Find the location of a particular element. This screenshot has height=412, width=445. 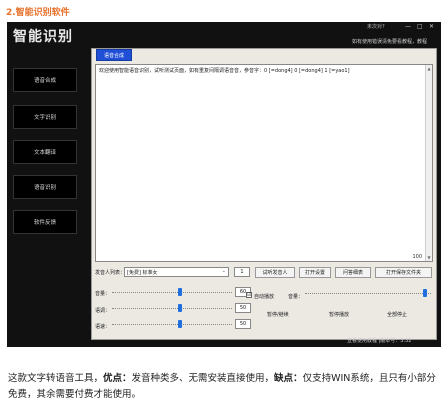

zoom-value: 100 is located at coordinates (417, 257).